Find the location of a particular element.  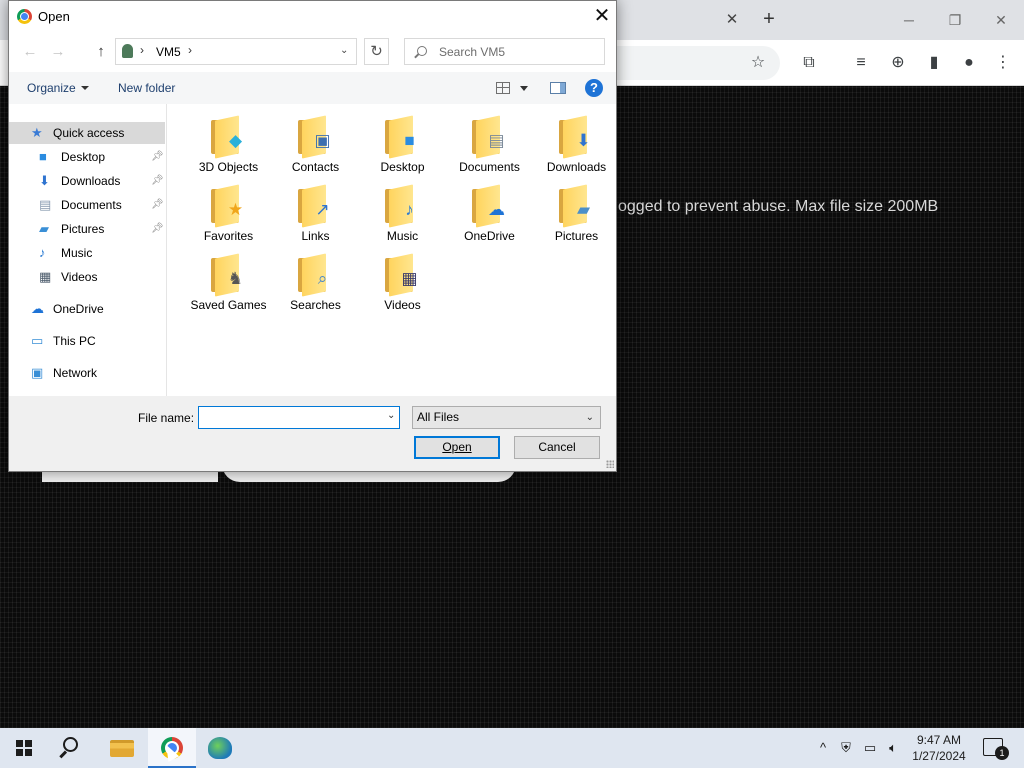

nav-item-desktop: ■ Desktop 📌︎ is located at coordinates (87, 157).